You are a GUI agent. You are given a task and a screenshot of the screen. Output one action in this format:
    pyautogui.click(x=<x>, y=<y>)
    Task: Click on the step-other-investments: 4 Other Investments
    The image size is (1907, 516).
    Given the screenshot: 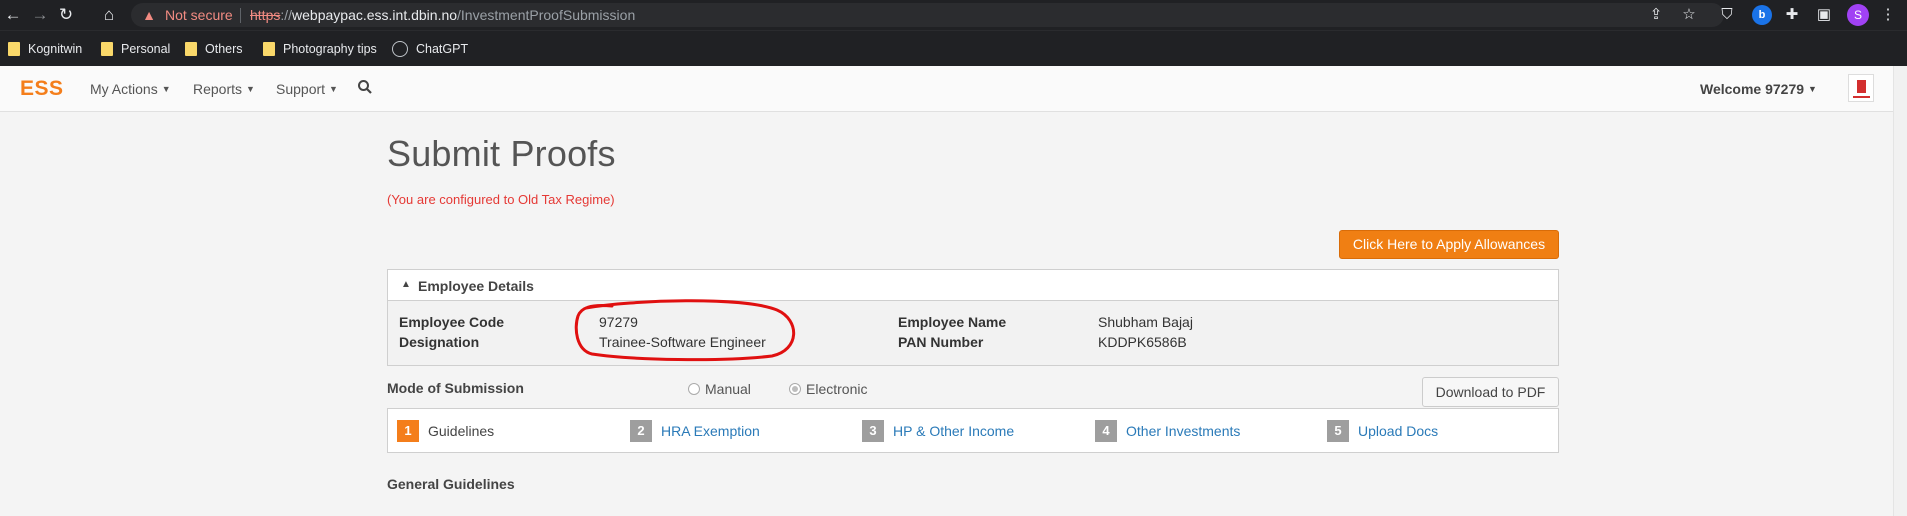 What is the action you would take?
    pyautogui.click(x=1167, y=431)
    